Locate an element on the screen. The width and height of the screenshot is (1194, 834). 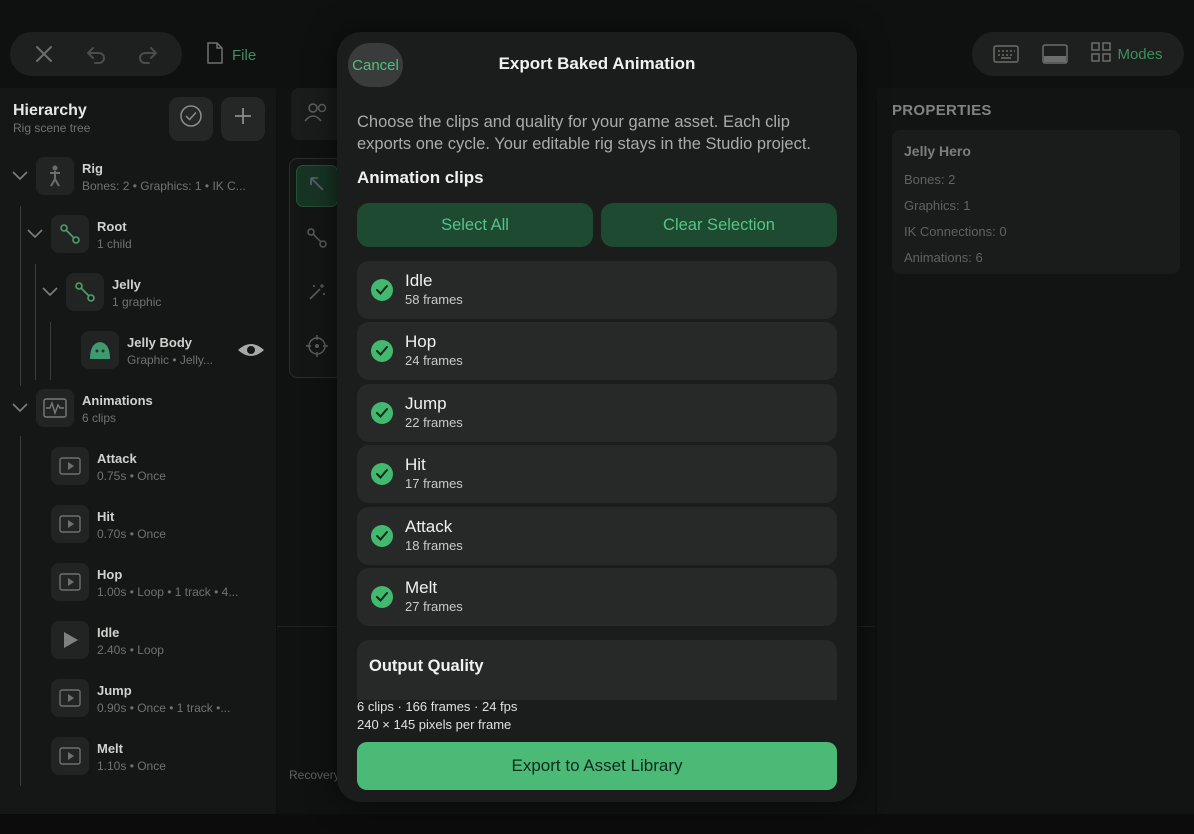
dialog-title: Export Baked Animation is located at coordinates (597, 63).